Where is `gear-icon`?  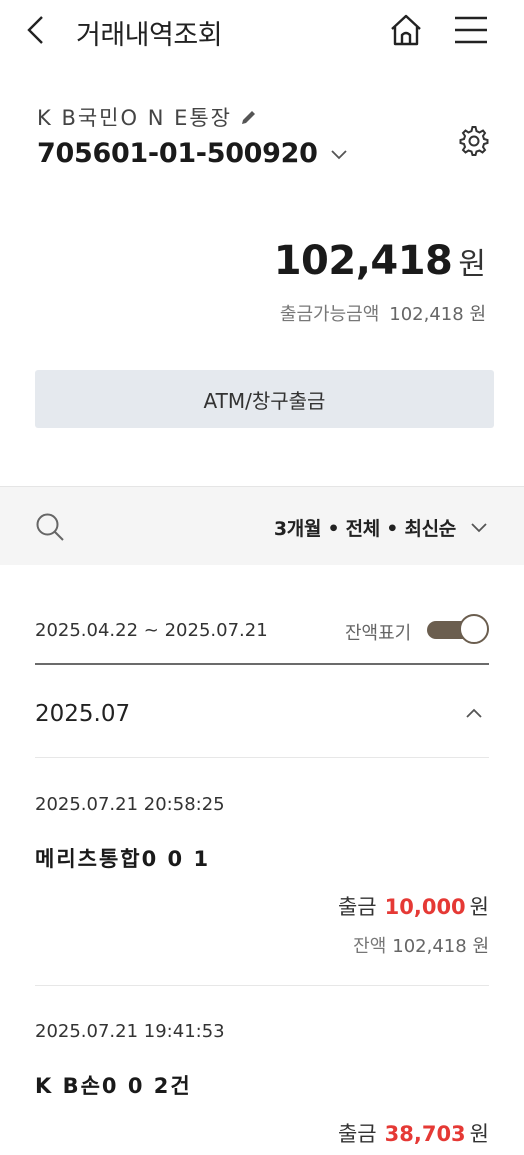
gear-icon is located at coordinates (474, 141).